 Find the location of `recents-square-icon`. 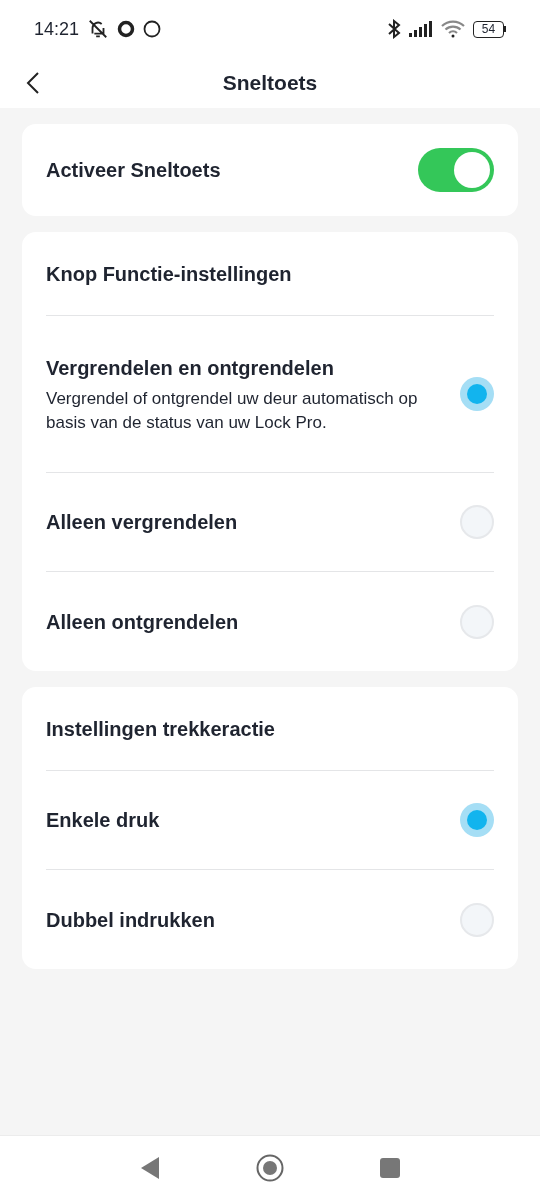

recents-square-icon is located at coordinates (390, 1168).